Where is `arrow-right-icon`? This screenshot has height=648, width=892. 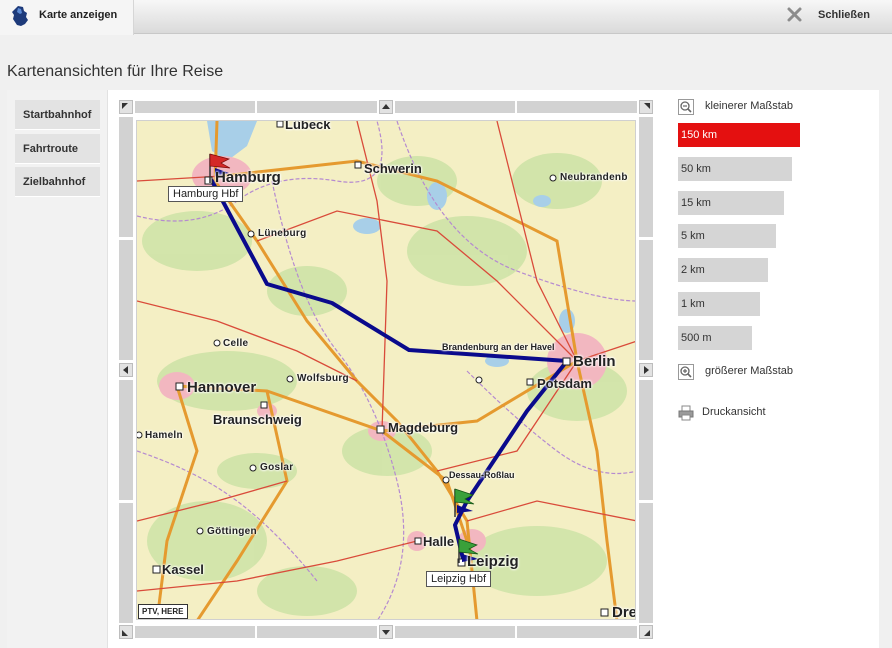
arrow-right-icon is located at coordinates (646, 370).